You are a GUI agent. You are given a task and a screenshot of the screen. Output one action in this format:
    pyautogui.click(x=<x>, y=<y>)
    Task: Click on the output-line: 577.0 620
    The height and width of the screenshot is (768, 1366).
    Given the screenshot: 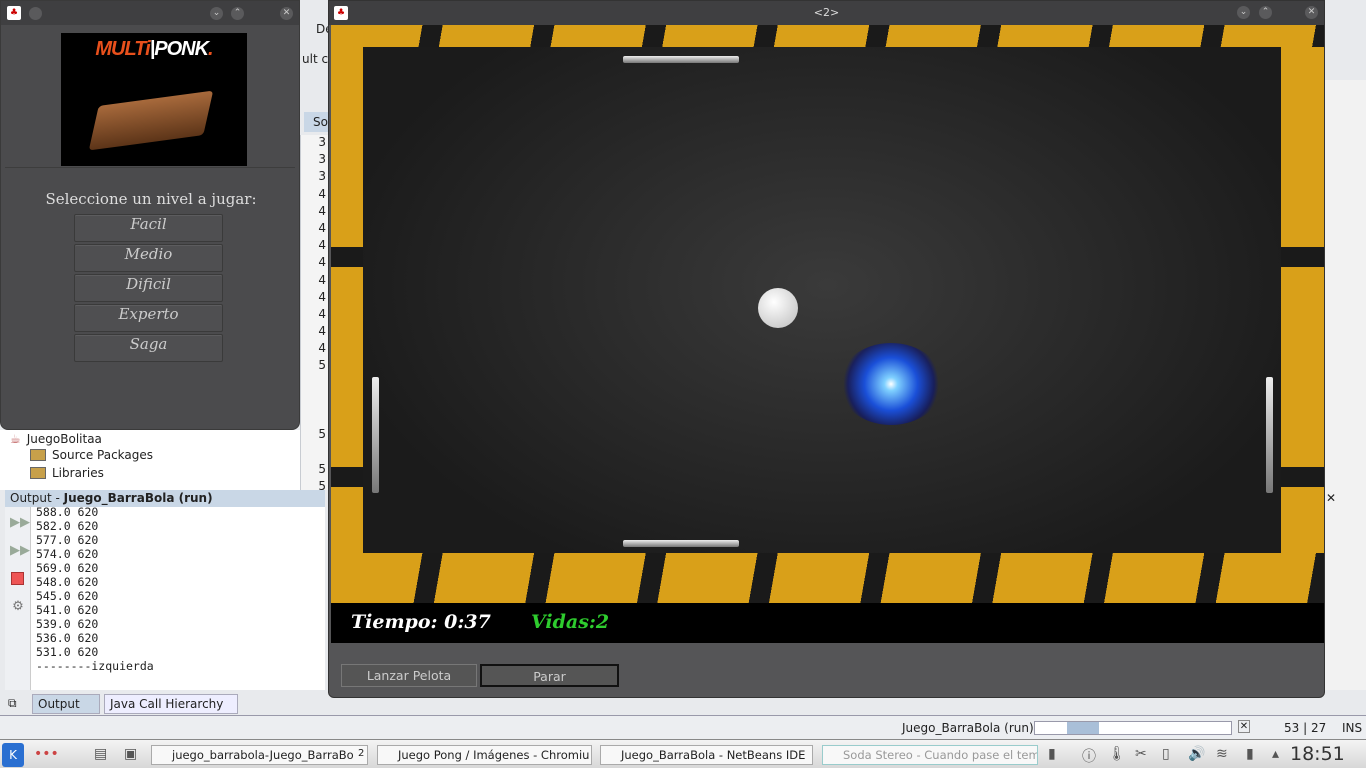 What is the action you would take?
    pyautogui.click(x=67, y=540)
    